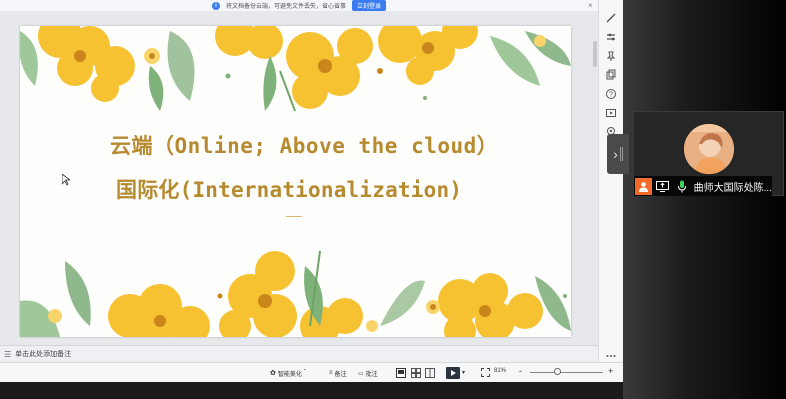 The image size is (786, 399). I want to click on zoom-slider-handle, so click(557, 371).